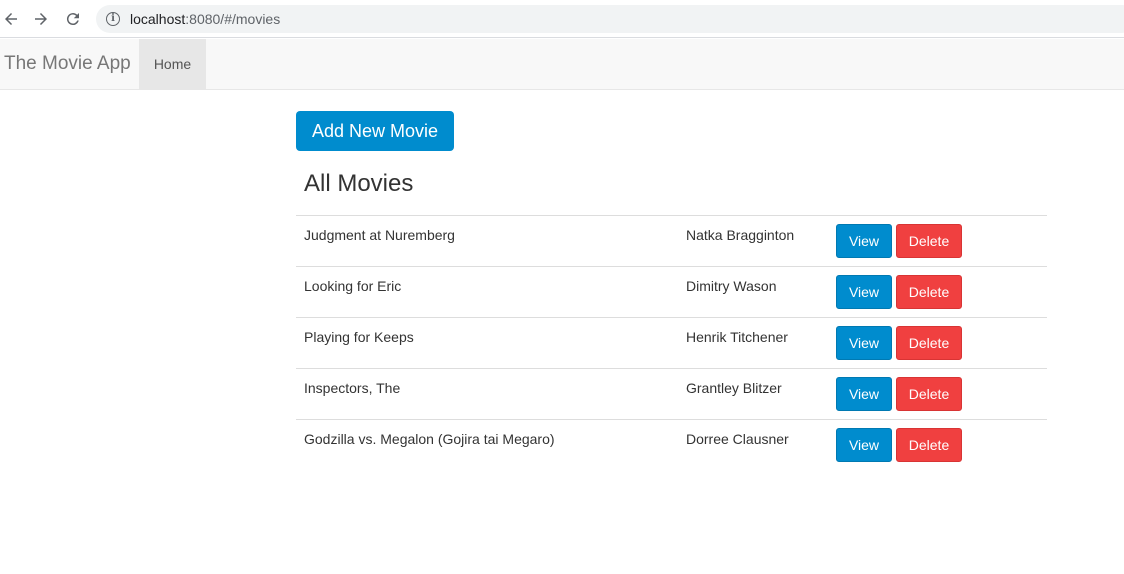  I want to click on forward-arrow-icon, so click(41, 19).